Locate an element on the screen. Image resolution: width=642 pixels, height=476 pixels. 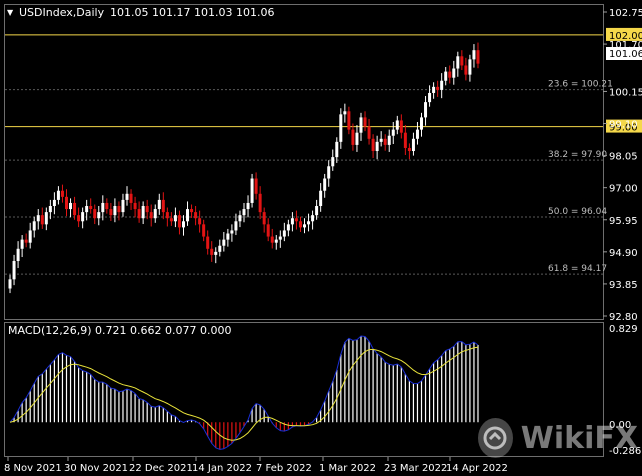
price-tick-label: 102.75 is located at coordinates (625, 13).